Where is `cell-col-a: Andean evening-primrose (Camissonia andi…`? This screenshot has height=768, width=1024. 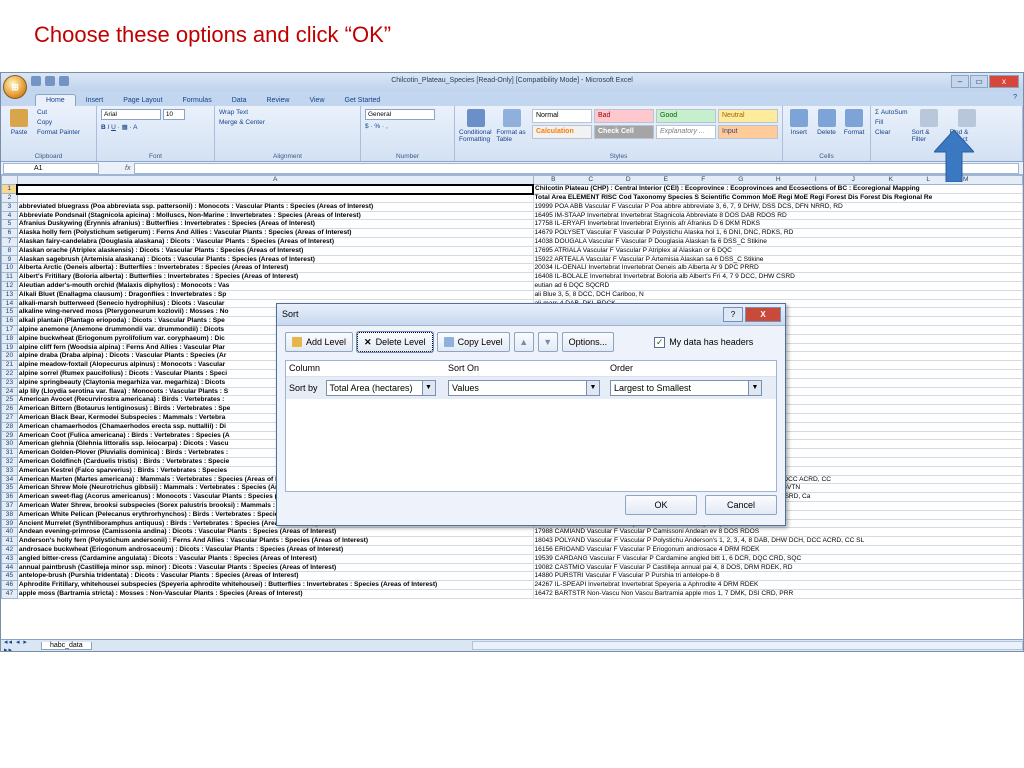
cell-col-a: Andean evening-primrose (Camissonia andi… is located at coordinates (275, 532).